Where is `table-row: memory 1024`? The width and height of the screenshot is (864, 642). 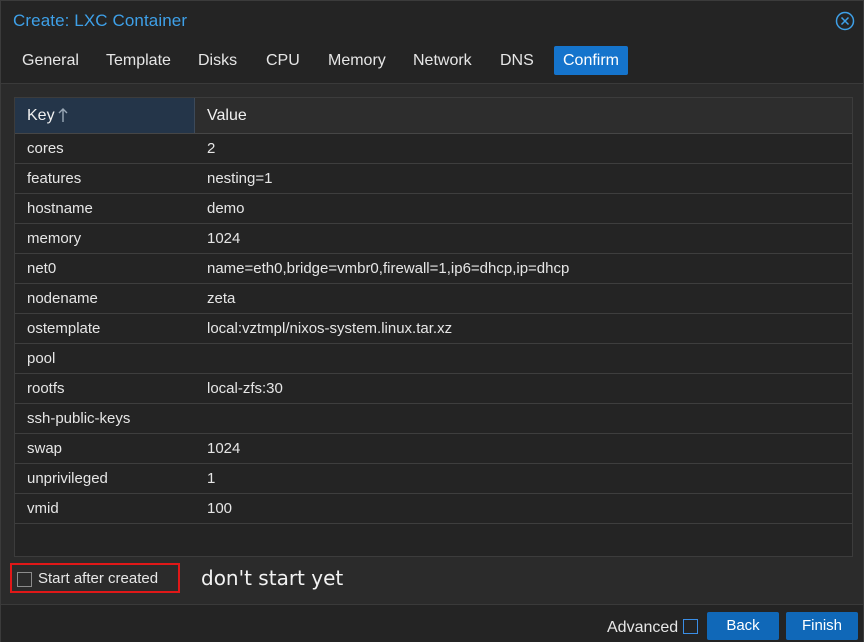 table-row: memory 1024 is located at coordinates (433, 239).